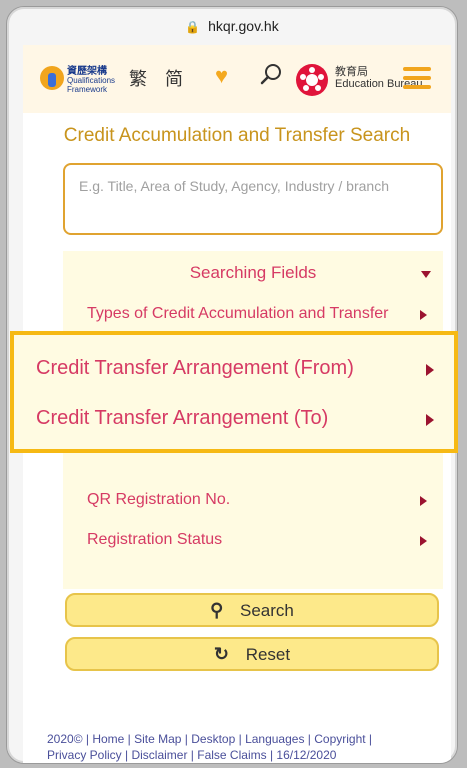  What do you see at coordinates (91, 80) in the screenshot?
I see `qf-logo-text: 資歷架構 Qualifications Framework` at bounding box center [91, 80].